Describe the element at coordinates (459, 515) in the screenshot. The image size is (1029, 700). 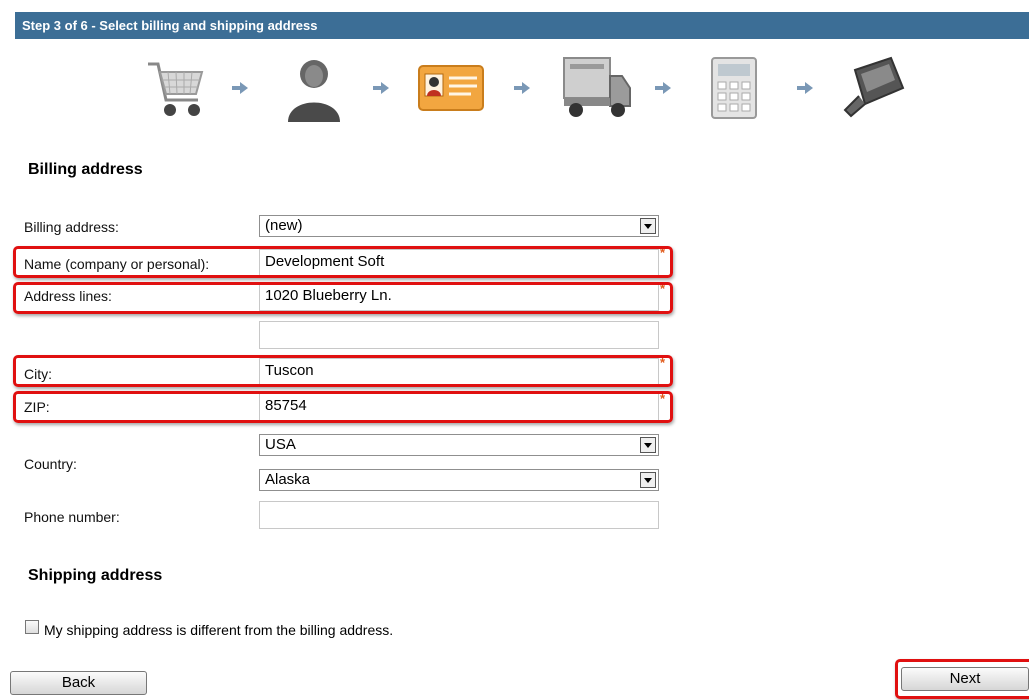
I see `phone-field` at that location.